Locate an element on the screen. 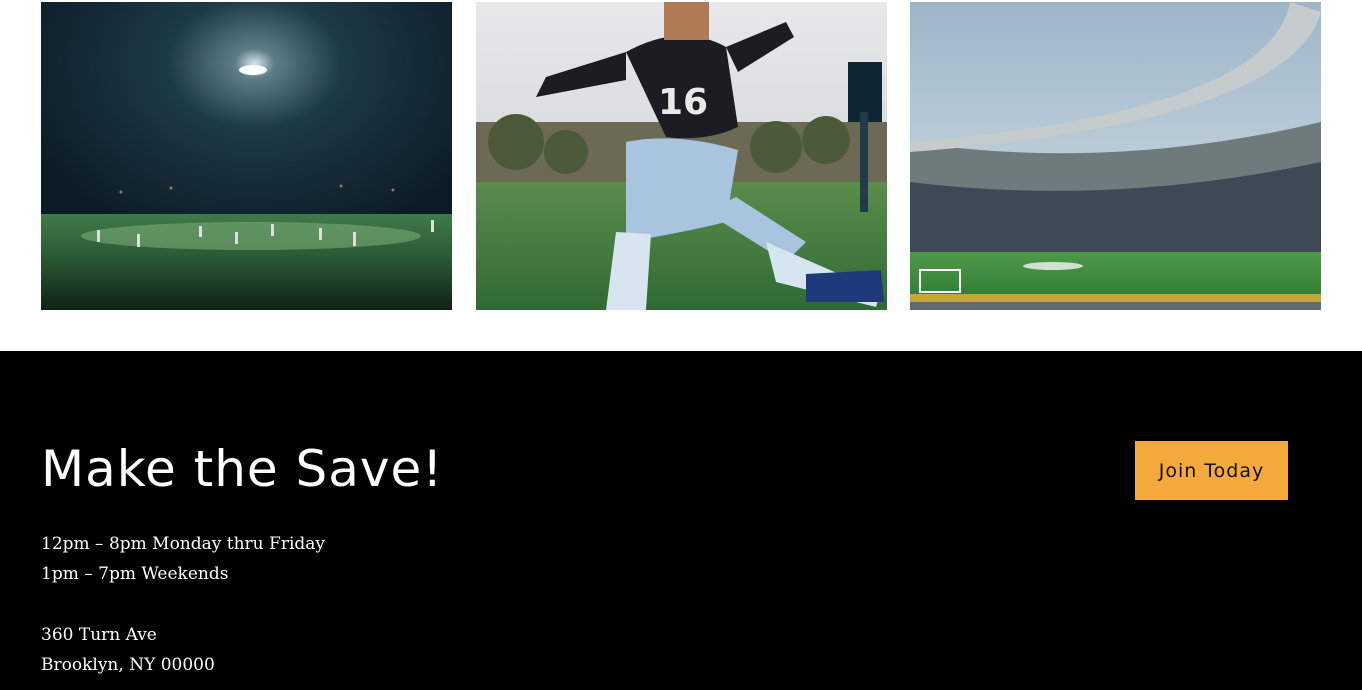 The height and width of the screenshot is (690, 1362). stadium-image is located at coordinates (1115, 156).